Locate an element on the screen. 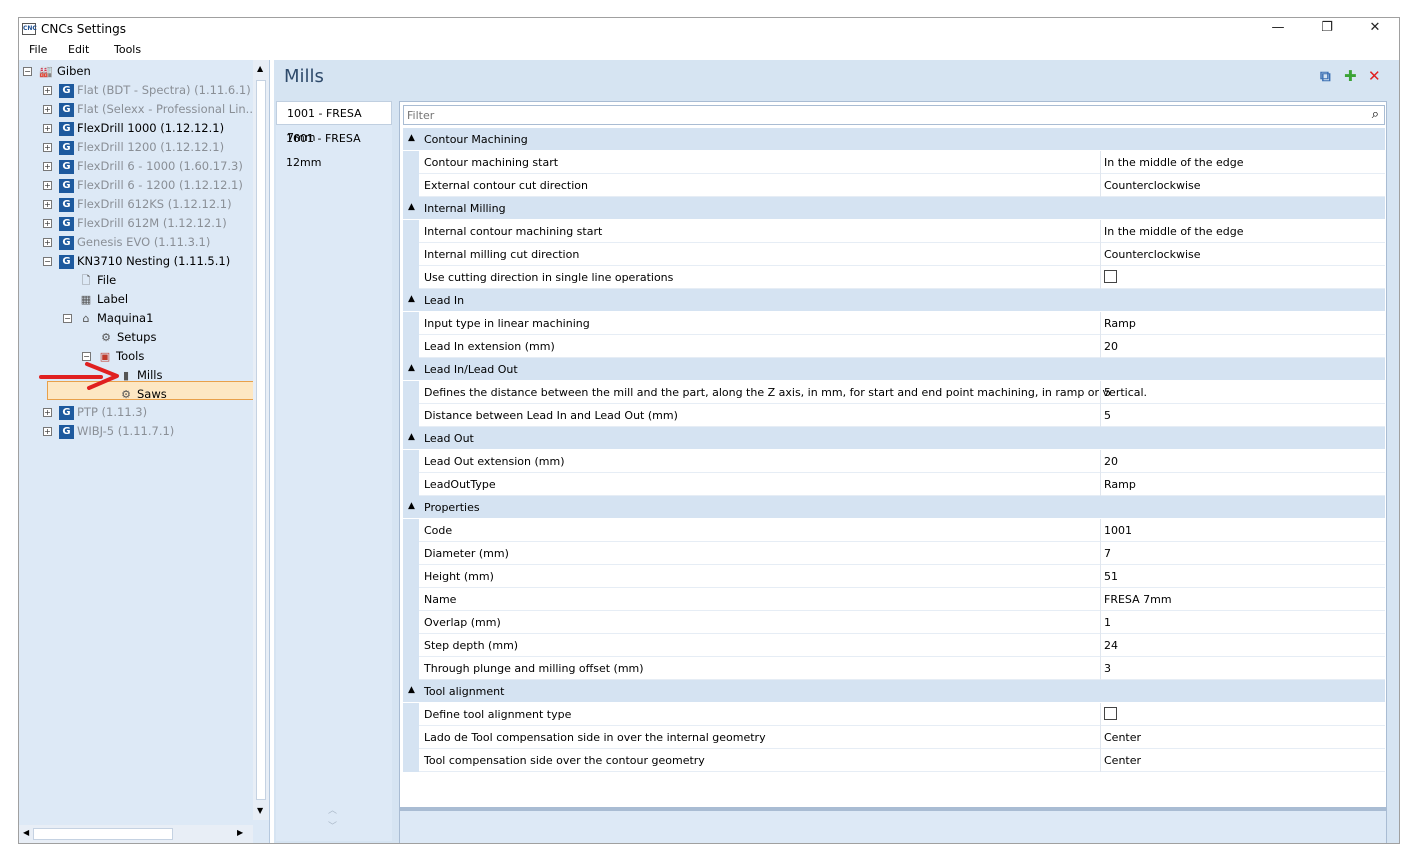 The width and height of the screenshot is (1417, 856). tree-horizontal-scrollbar: ◀ ▶ is located at coordinates (136, 834).